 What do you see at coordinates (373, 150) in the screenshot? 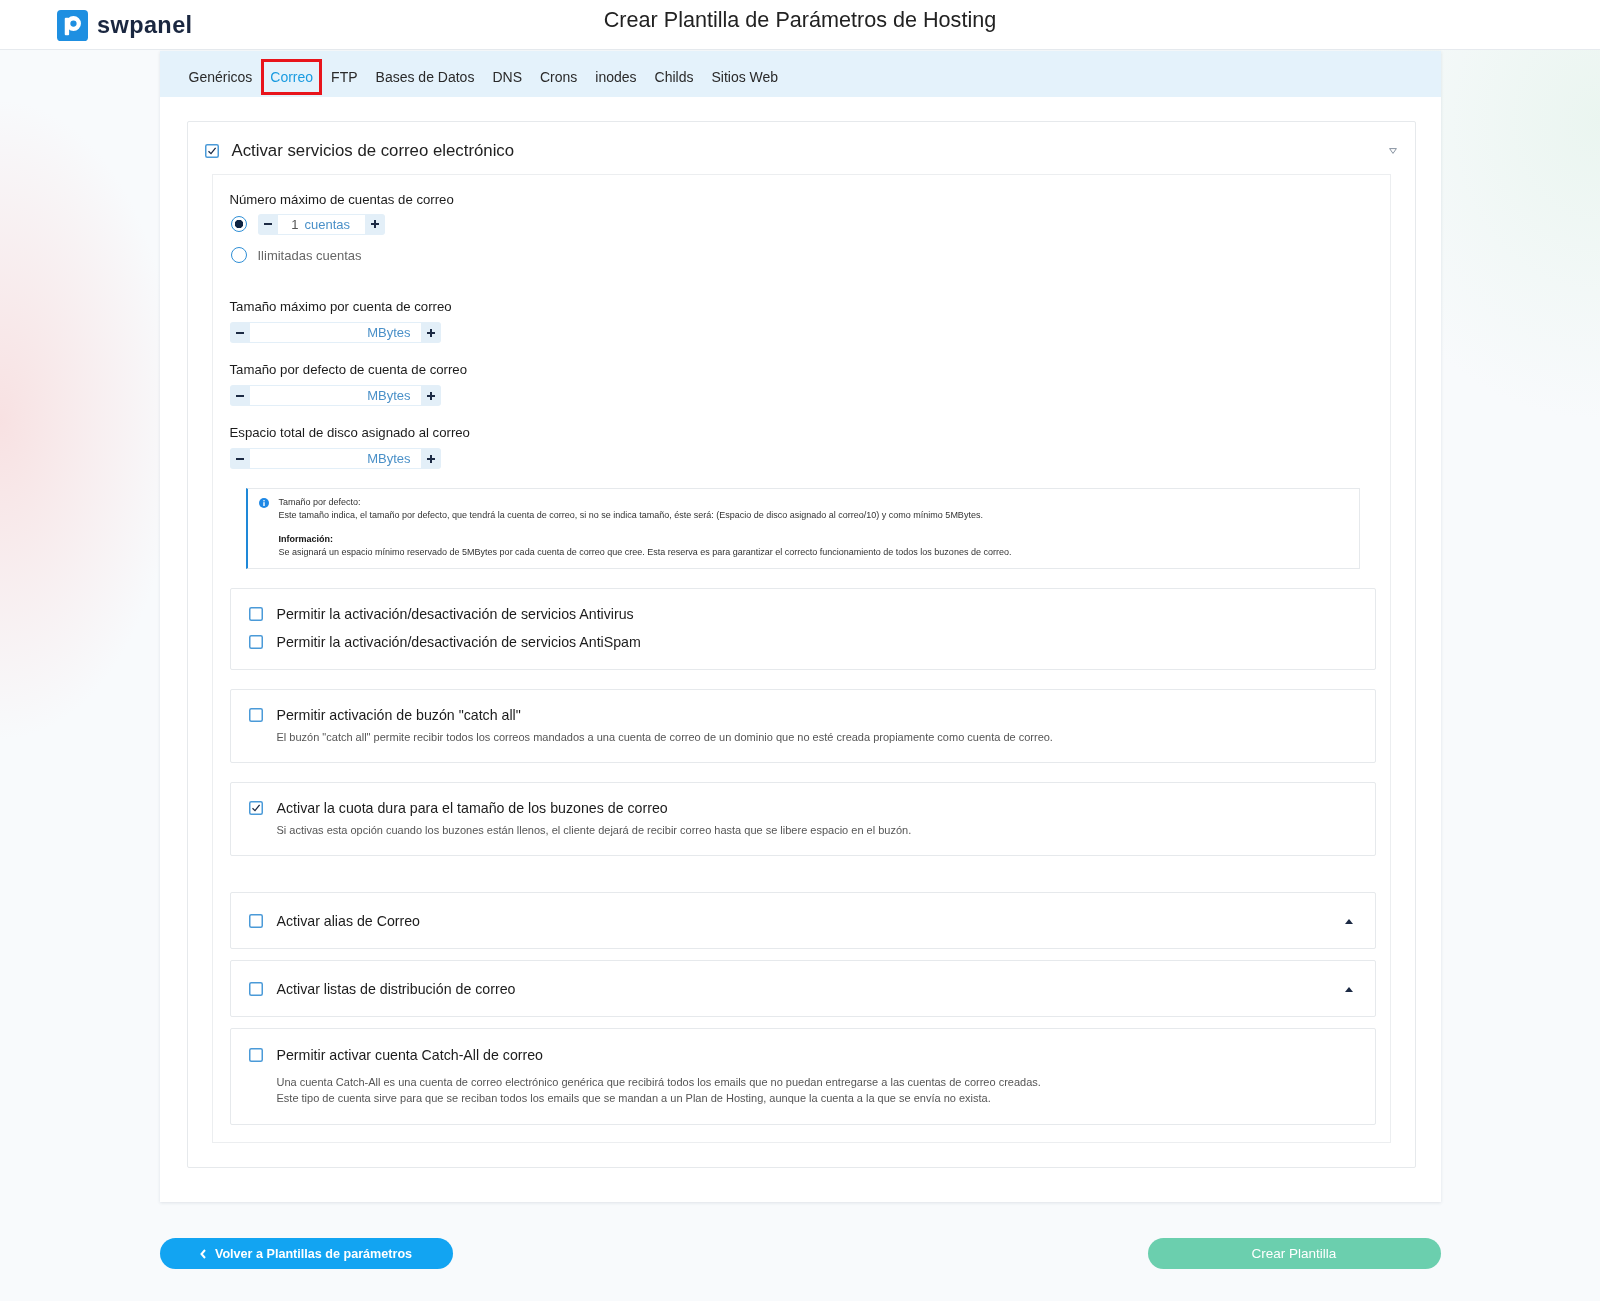
I see `section-label: Activar servicios de correo electrónico` at bounding box center [373, 150].